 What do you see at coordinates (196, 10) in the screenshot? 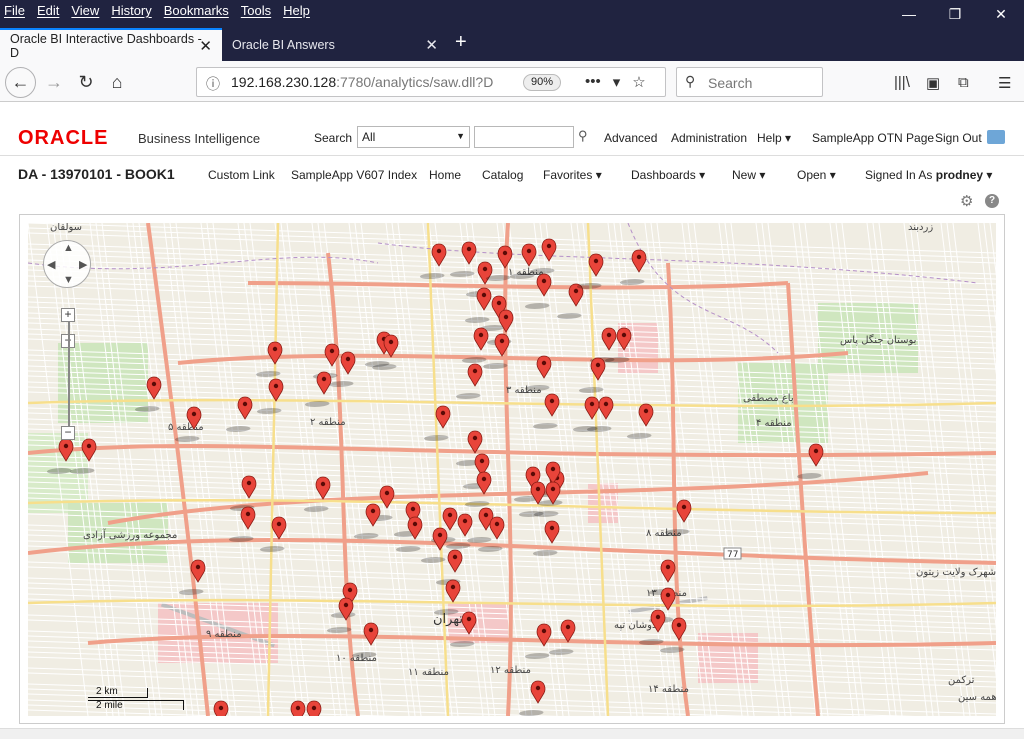
I see `menu-bookmarks: Bookmarks` at bounding box center [196, 10].